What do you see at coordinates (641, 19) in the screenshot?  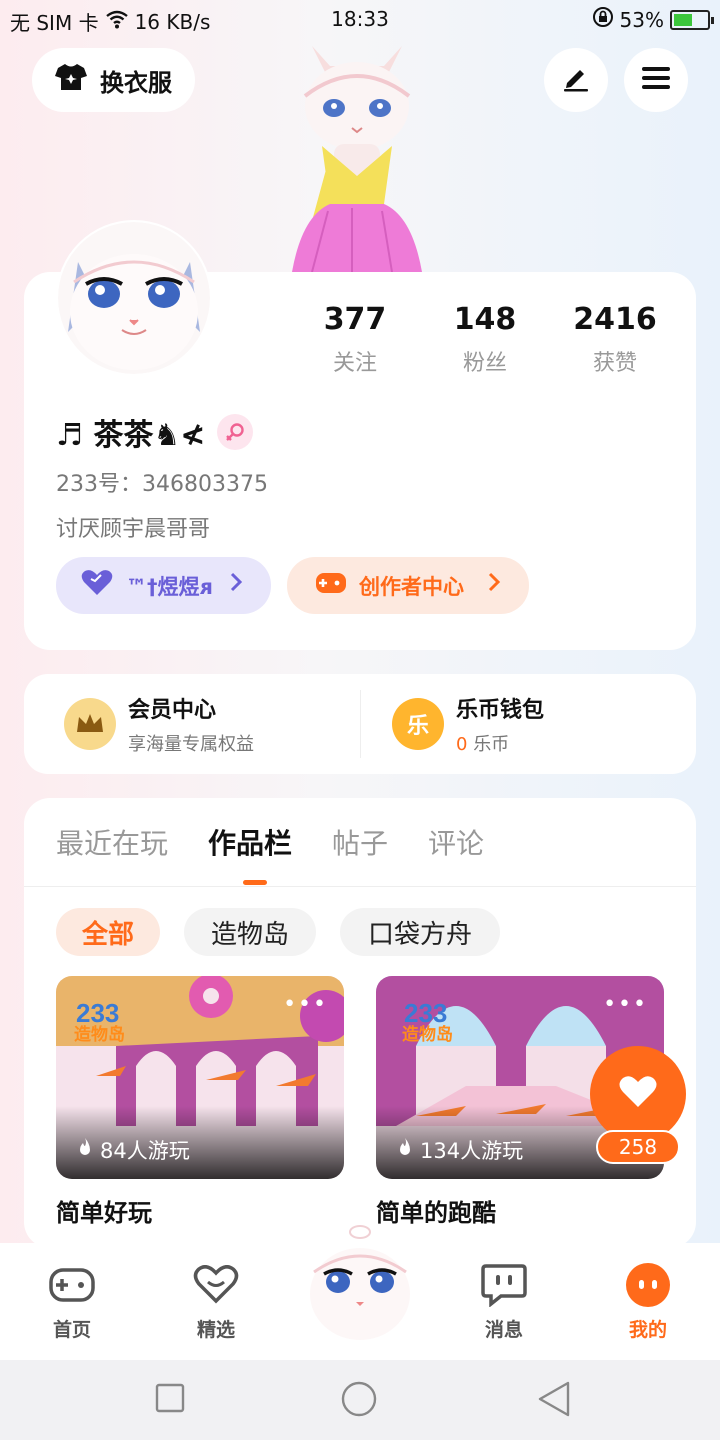 I see `battery-percent: 53%` at bounding box center [641, 19].